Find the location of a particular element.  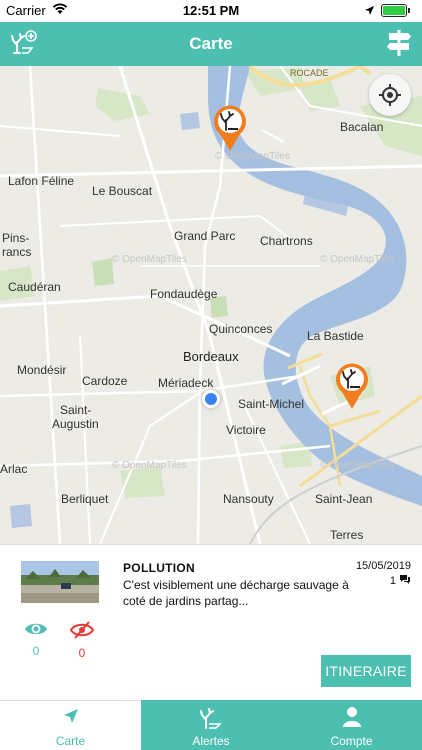

locate-me-button is located at coordinates (390, 95).